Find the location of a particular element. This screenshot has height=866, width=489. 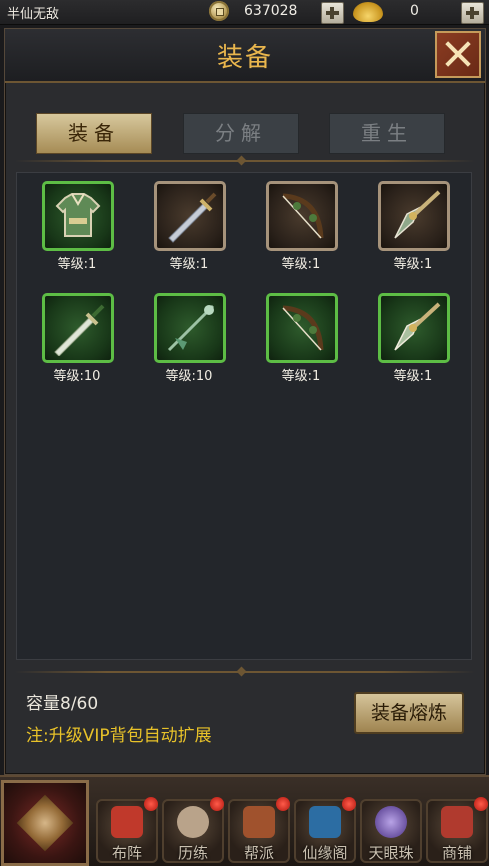

bottom-nav: 布阵 历练 帮派 仙缘阁 天眼珠 商铺 is located at coordinates (244, 820).